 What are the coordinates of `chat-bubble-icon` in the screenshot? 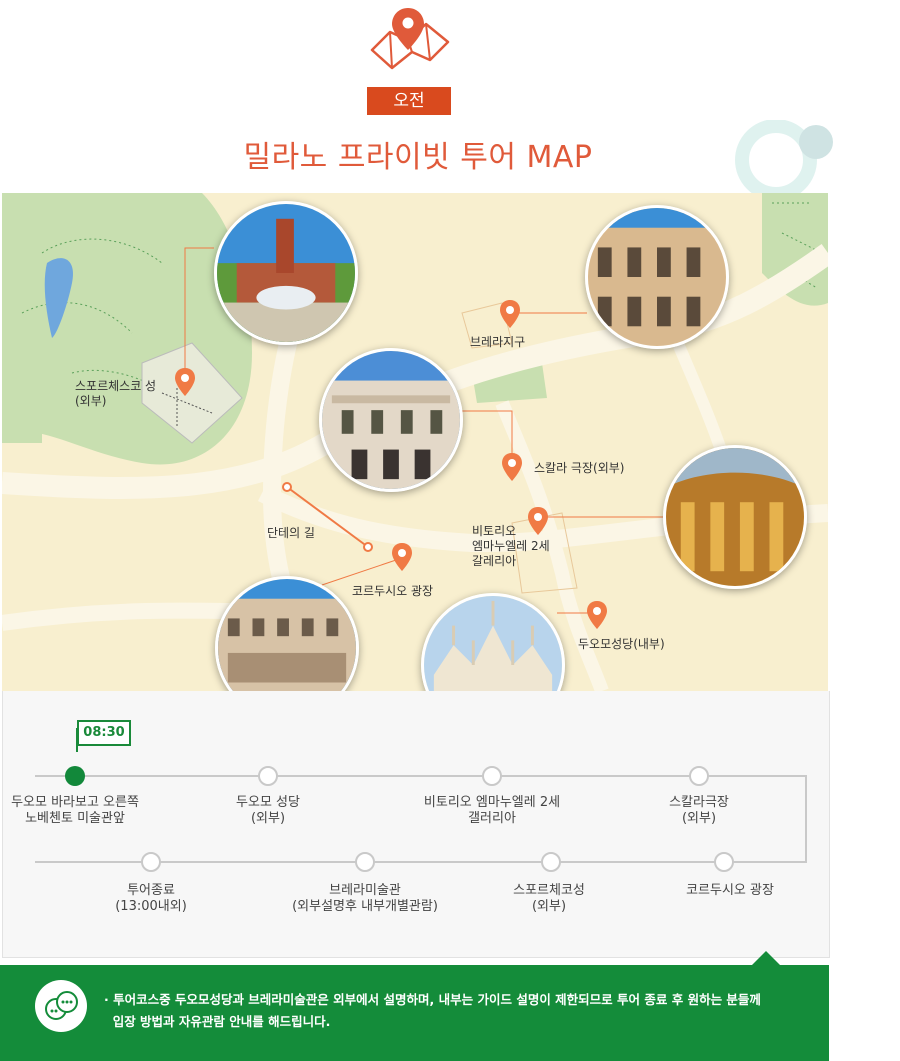 It's located at (61, 1006).